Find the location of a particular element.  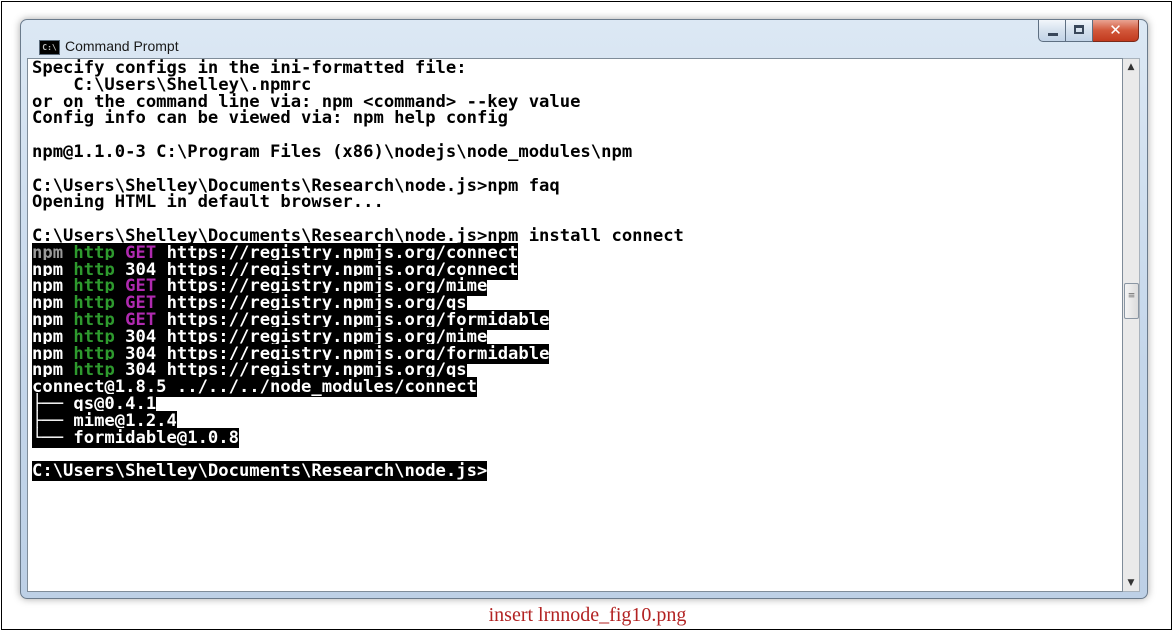

scroll-up-arrow-icon: ▲ is located at coordinates (1131, 67).